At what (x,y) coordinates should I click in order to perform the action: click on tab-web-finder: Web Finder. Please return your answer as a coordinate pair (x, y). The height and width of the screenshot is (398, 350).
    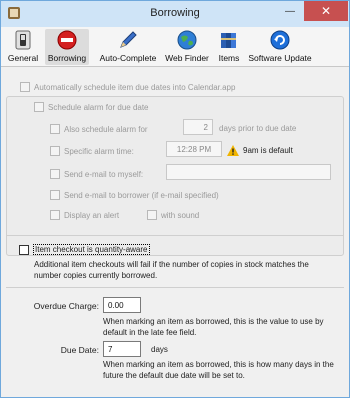
    Looking at the image, I should click on (187, 47).